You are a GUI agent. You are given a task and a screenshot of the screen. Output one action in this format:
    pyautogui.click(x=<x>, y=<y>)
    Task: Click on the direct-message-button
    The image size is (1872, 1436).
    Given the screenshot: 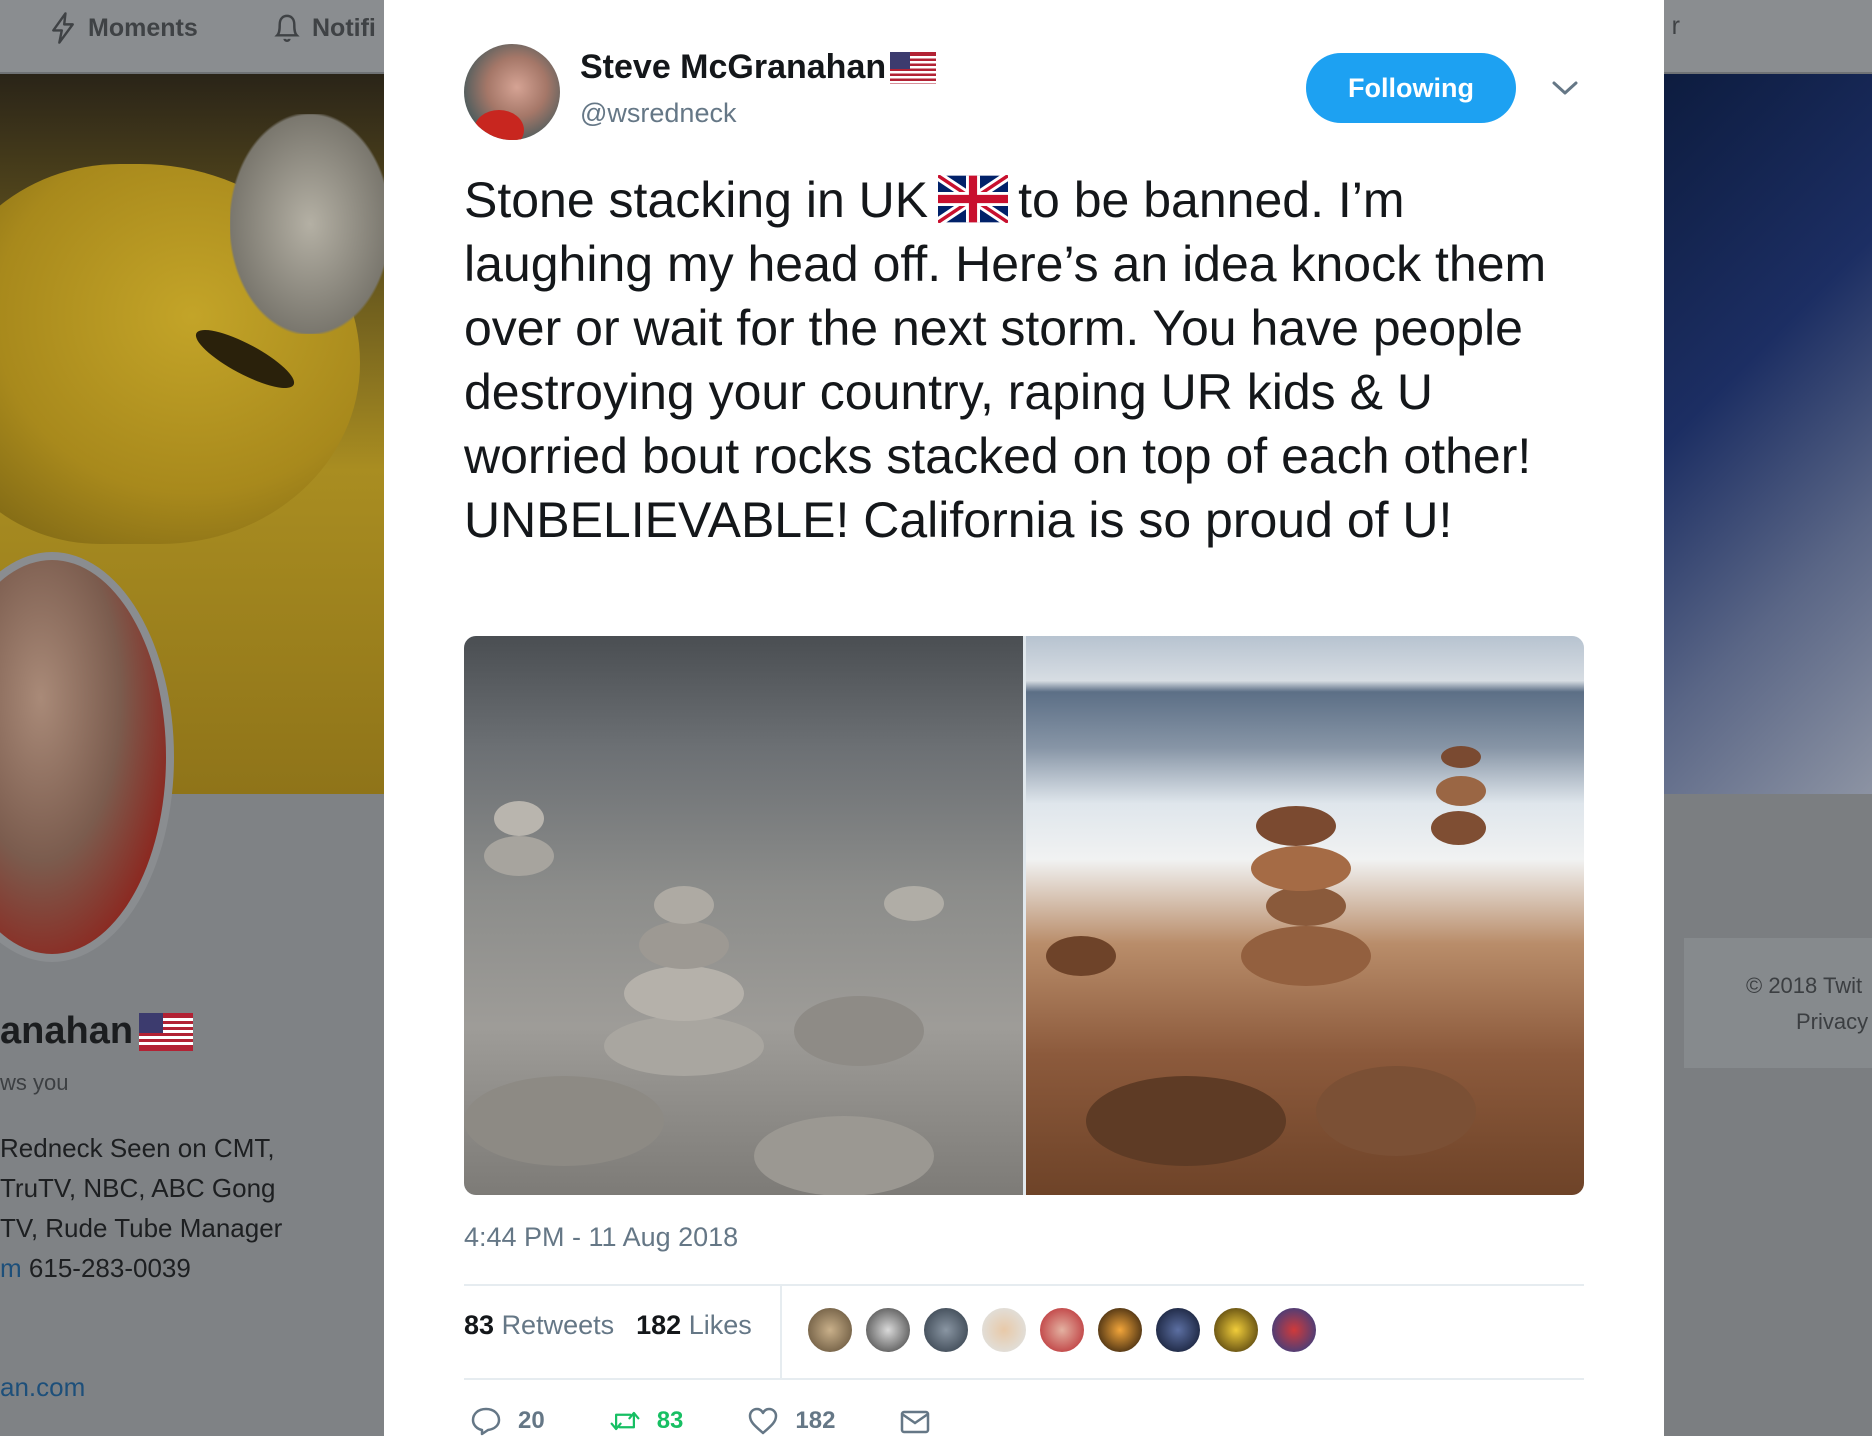 What is the action you would take?
    pyautogui.click(x=915, y=1421)
    